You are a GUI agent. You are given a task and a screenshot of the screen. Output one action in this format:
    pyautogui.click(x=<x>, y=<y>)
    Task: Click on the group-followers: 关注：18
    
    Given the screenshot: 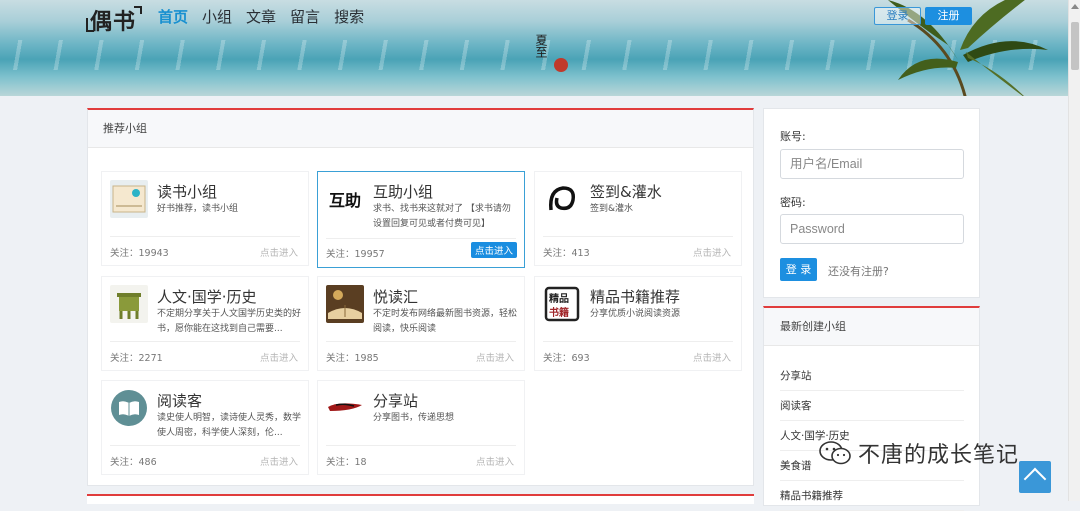 What is the action you would take?
    pyautogui.click(x=346, y=462)
    